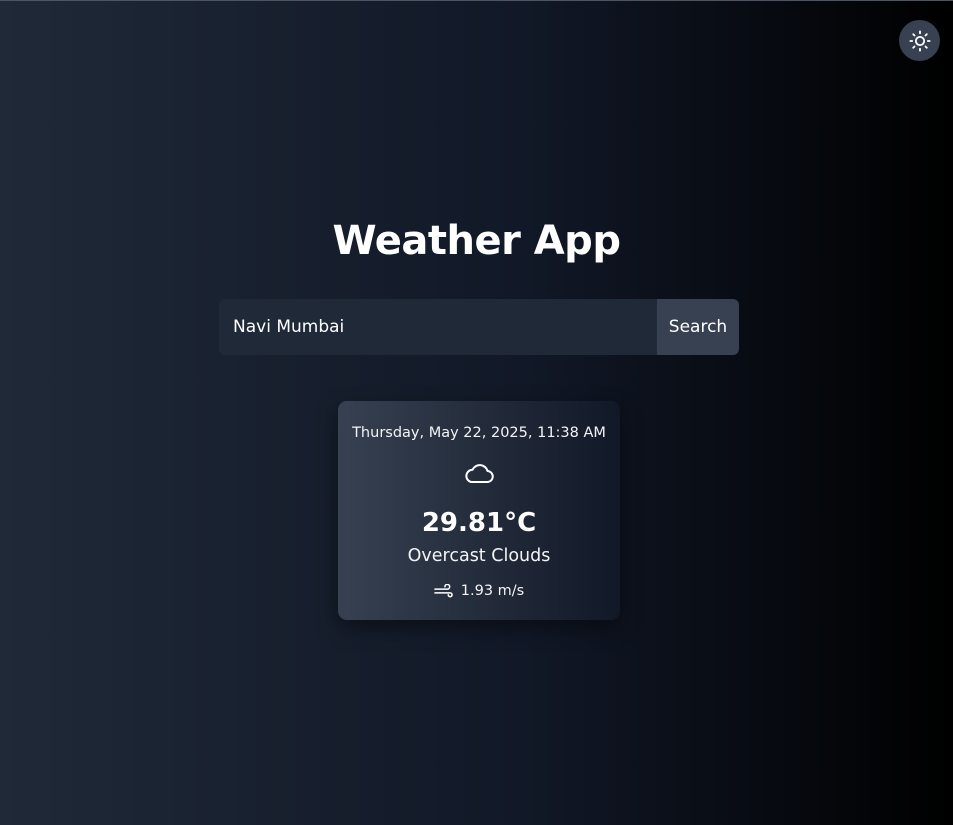 The width and height of the screenshot is (953, 825). What do you see at coordinates (476, 241) in the screenshot?
I see `page-title: Weather App` at bounding box center [476, 241].